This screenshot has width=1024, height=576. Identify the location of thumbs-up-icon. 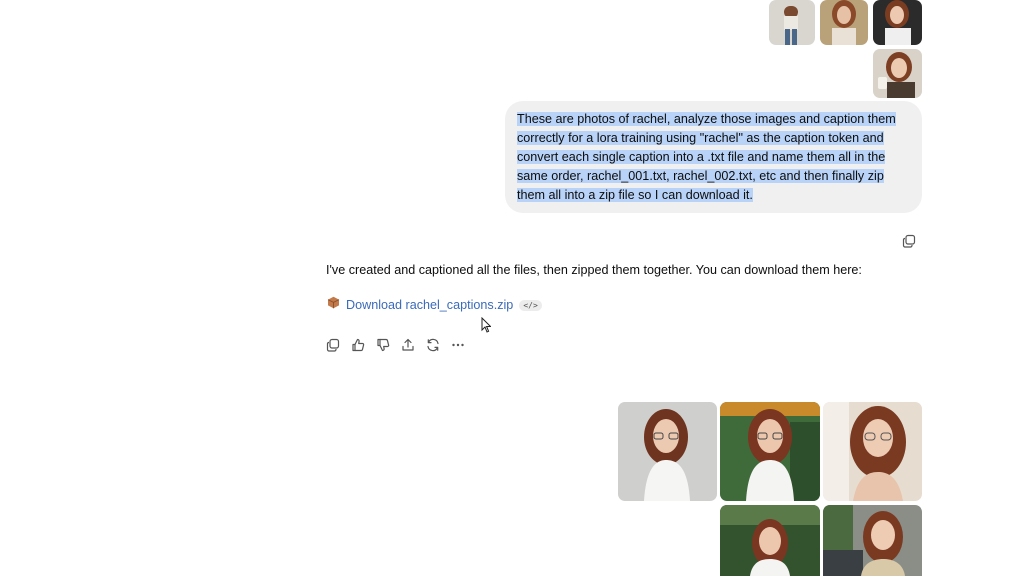
(358, 345).